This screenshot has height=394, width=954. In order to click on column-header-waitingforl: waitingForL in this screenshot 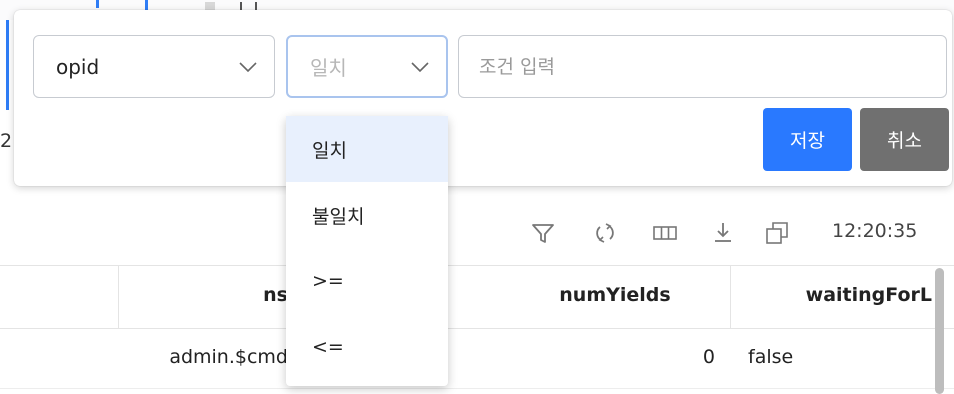, I will do `click(837, 295)`.